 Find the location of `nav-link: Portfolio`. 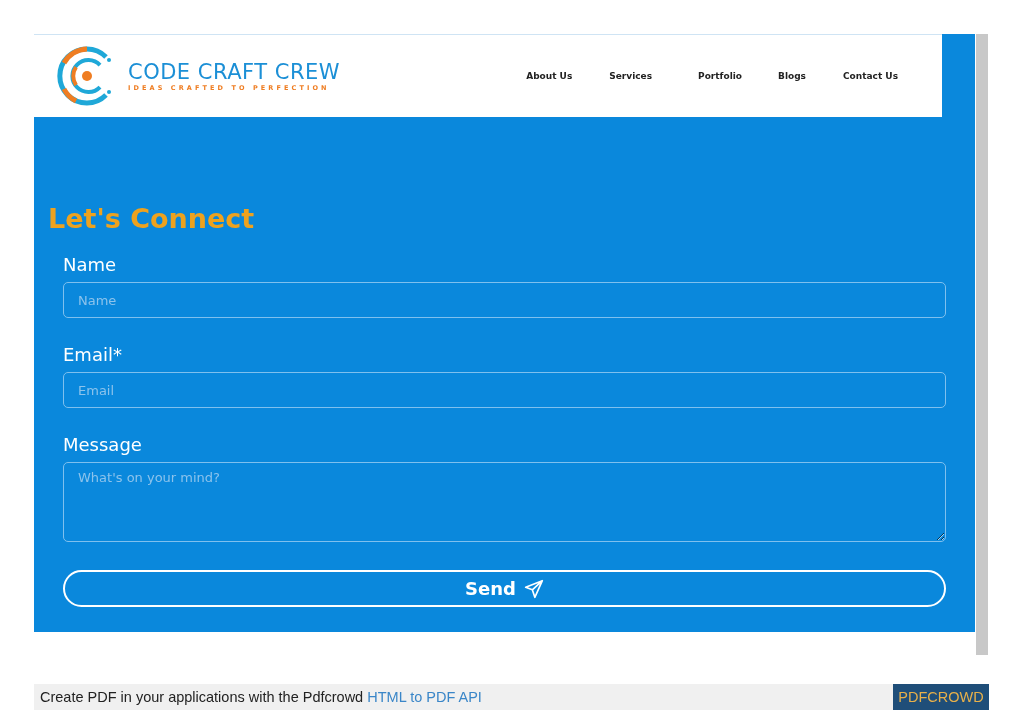

nav-link: Portfolio is located at coordinates (720, 76).